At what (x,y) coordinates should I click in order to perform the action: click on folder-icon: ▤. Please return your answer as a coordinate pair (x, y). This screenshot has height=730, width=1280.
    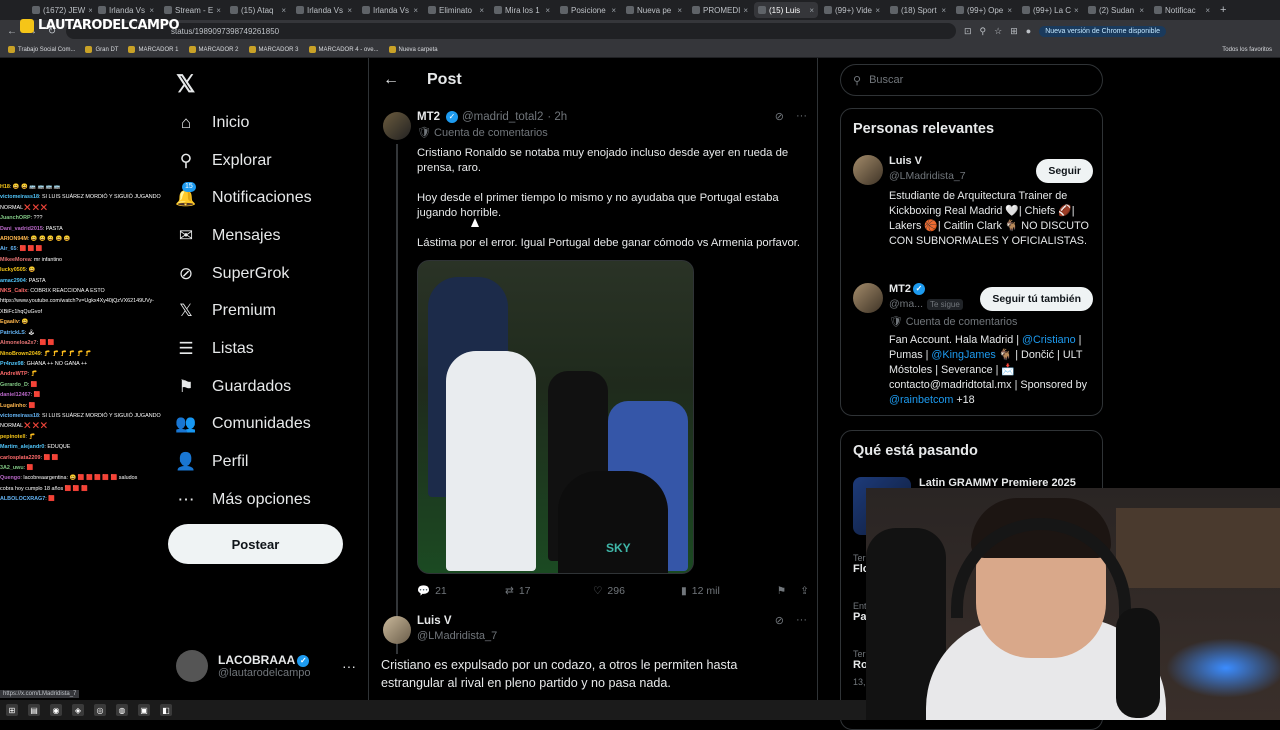
    Looking at the image, I should click on (34, 710).